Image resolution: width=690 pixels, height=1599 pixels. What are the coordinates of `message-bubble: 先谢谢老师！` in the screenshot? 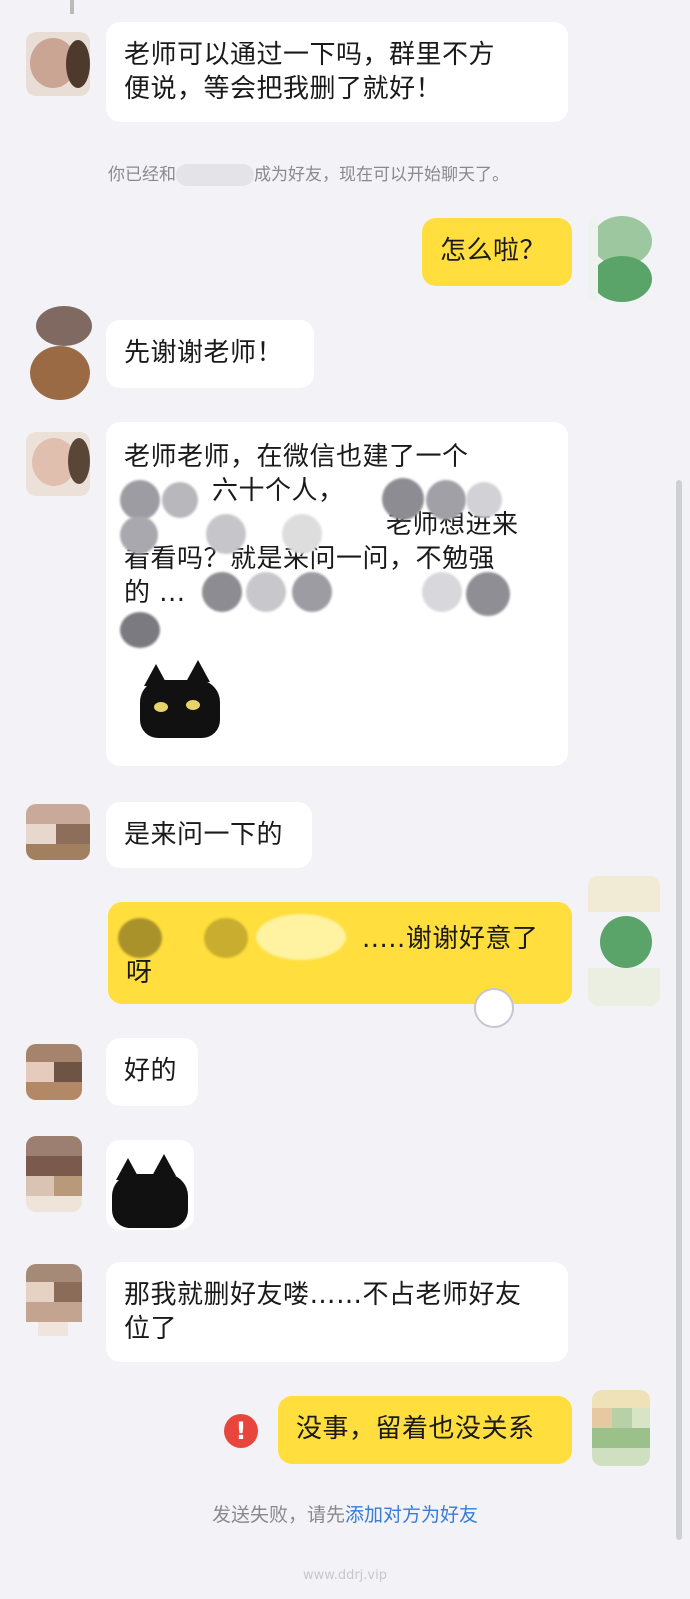 It's located at (210, 354).